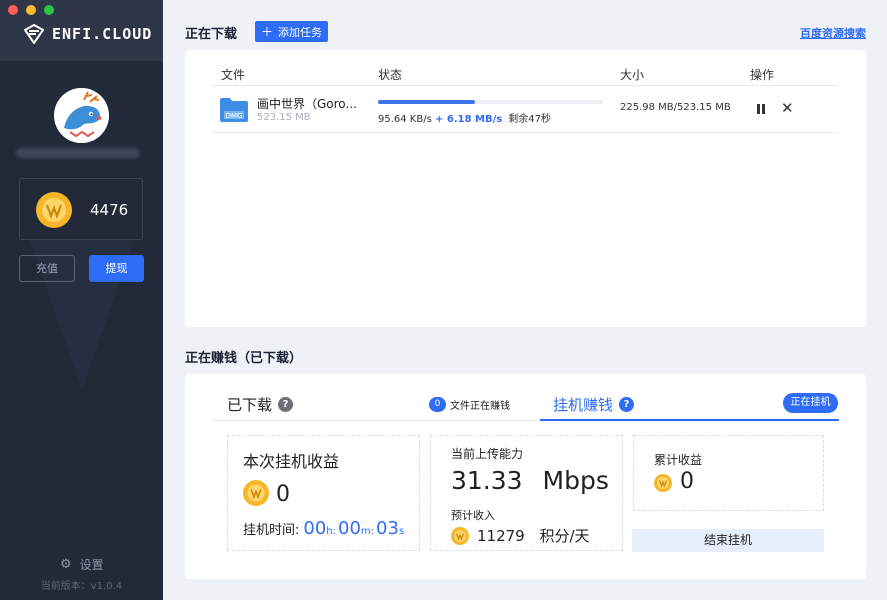 The width and height of the screenshot is (887, 600). Describe the element at coordinates (81, 586) in the screenshot. I see `version-text: 当前版本：v1.0.4` at that location.